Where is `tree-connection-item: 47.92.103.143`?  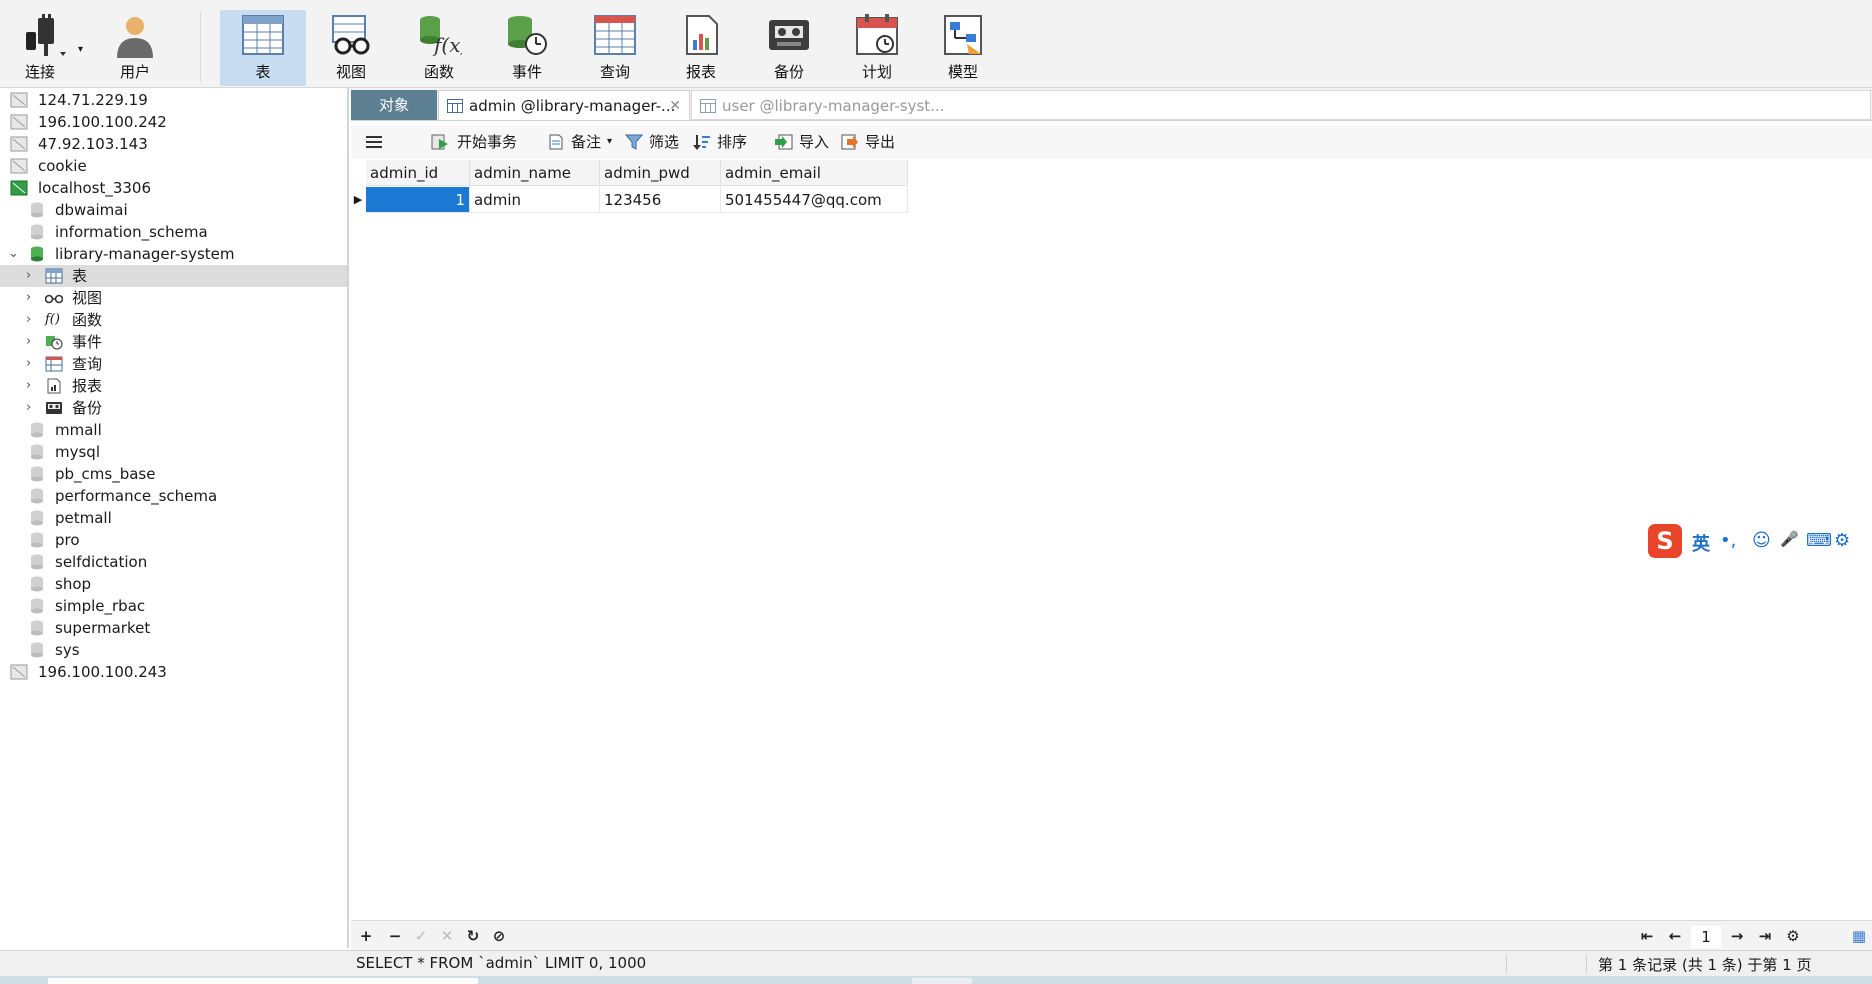
tree-connection-item: 47.92.103.143 is located at coordinates (173, 144).